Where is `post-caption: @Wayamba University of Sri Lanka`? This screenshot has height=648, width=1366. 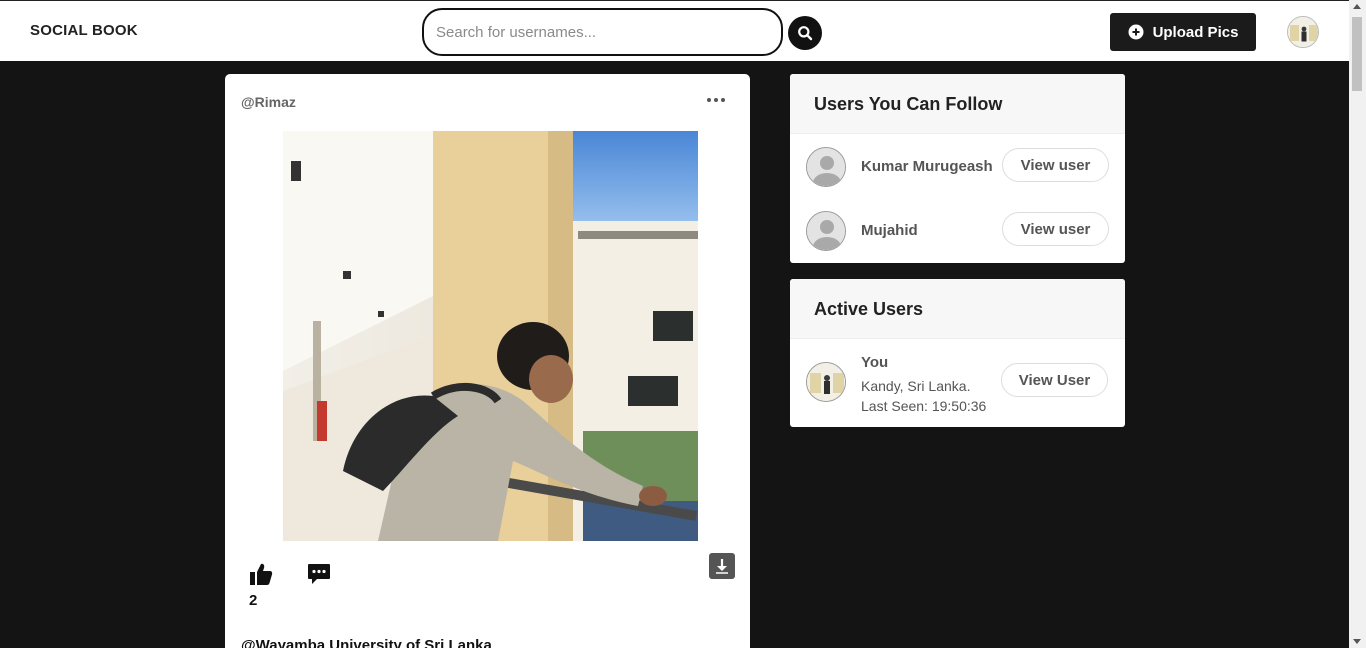 post-caption: @Wayamba University of Sri Lanka is located at coordinates (366, 642).